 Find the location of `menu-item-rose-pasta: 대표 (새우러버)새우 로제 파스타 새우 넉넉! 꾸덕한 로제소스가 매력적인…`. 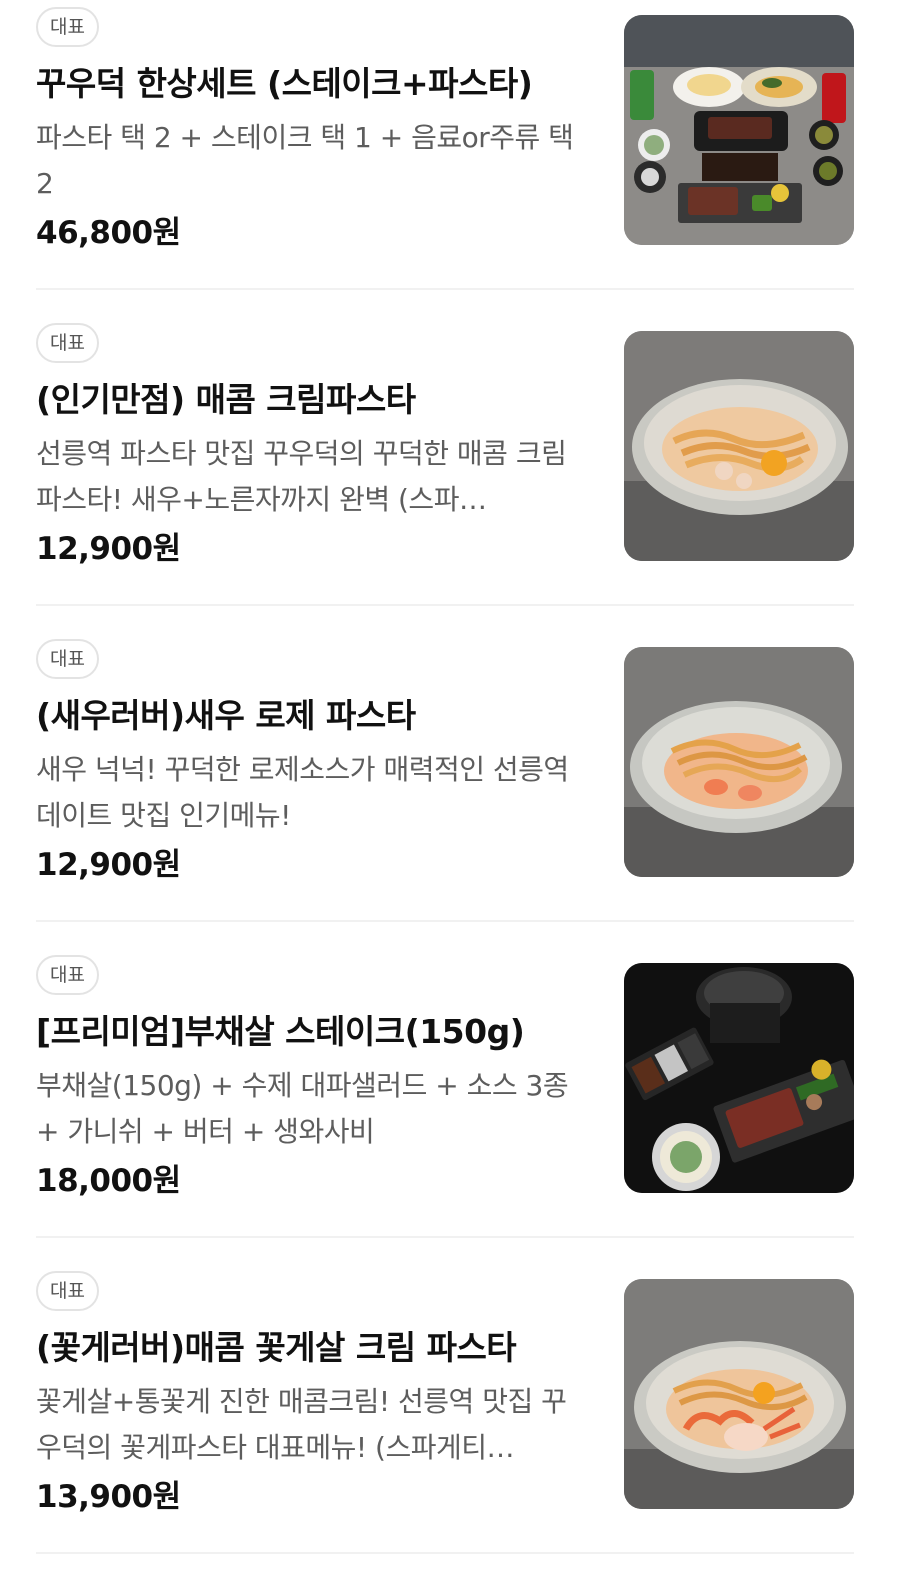

menu-item-rose-pasta: 대표 (새우러버)새우 로제 파스타 새우 넉넉! 꾸덕한 로제소스가 매력적인… is located at coordinates (445, 761).